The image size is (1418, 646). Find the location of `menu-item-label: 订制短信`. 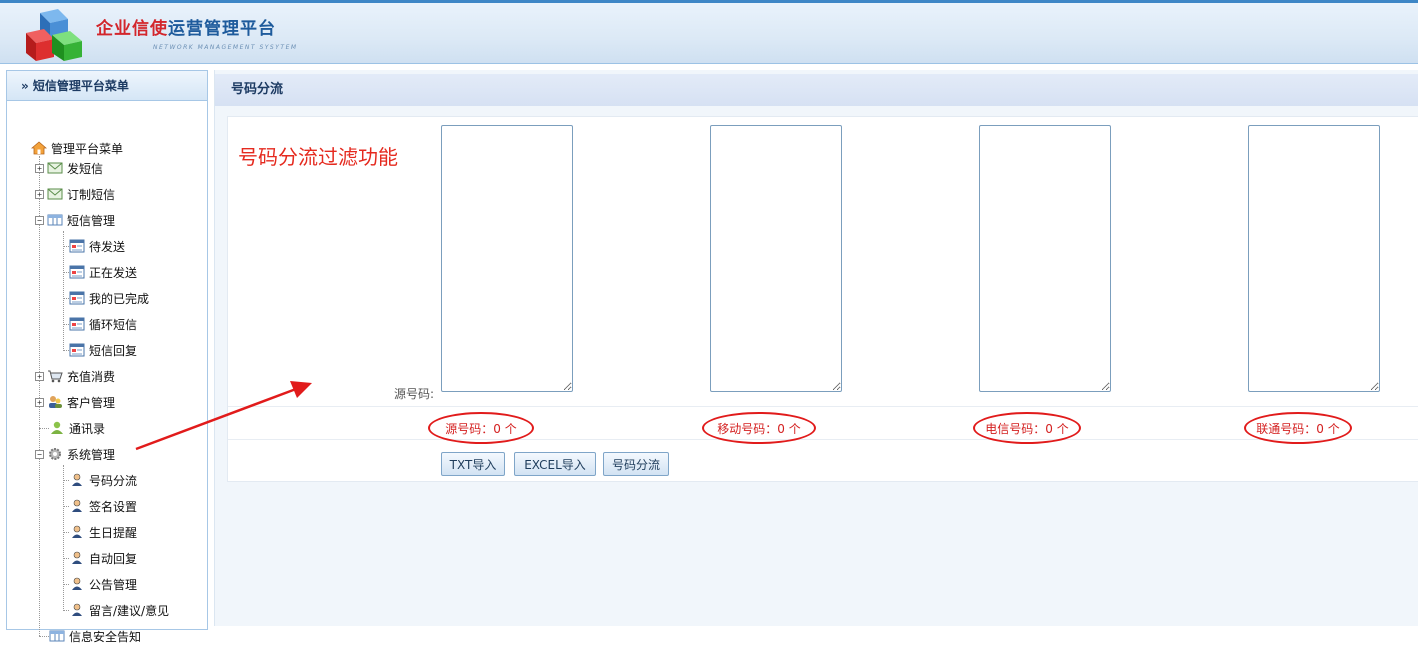

menu-item-label: 订制短信 is located at coordinates (91, 194).